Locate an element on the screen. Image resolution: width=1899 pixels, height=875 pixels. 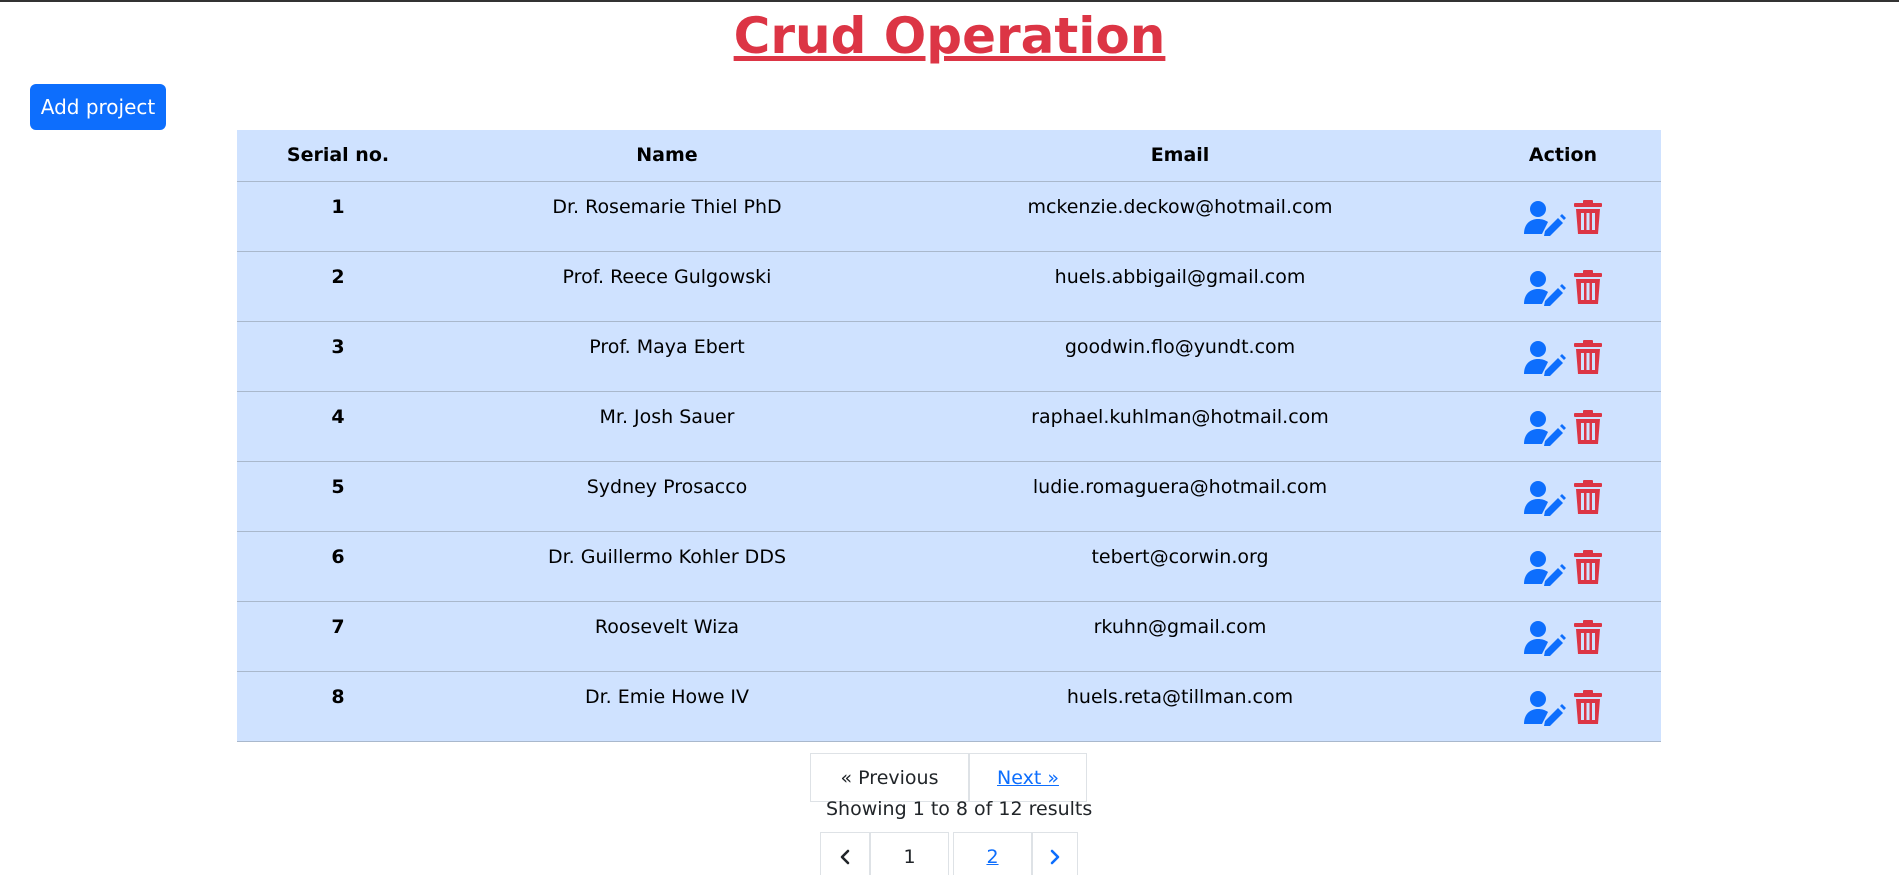
cell-name: Dr. Rosemarie Thiel PhD is located at coordinates (667, 216).